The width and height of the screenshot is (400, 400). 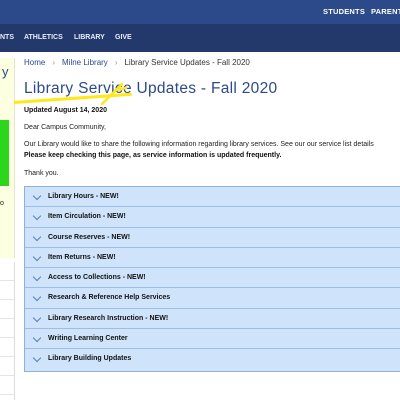 What do you see at coordinates (7, 38) in the screenshot?
I see `nav-link-students-partial: NTS` at bounding box center [7, 38].